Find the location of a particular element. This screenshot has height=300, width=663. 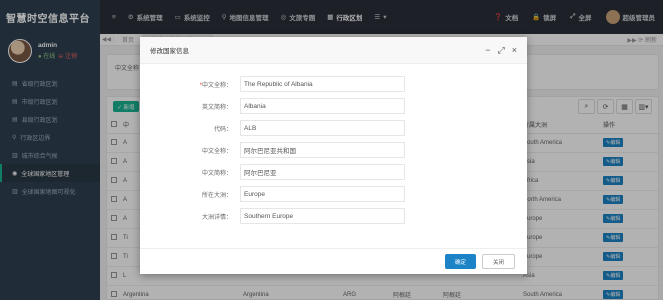

field-label-continent-detail: 大洲详情： is located at coordinates (216, 217).